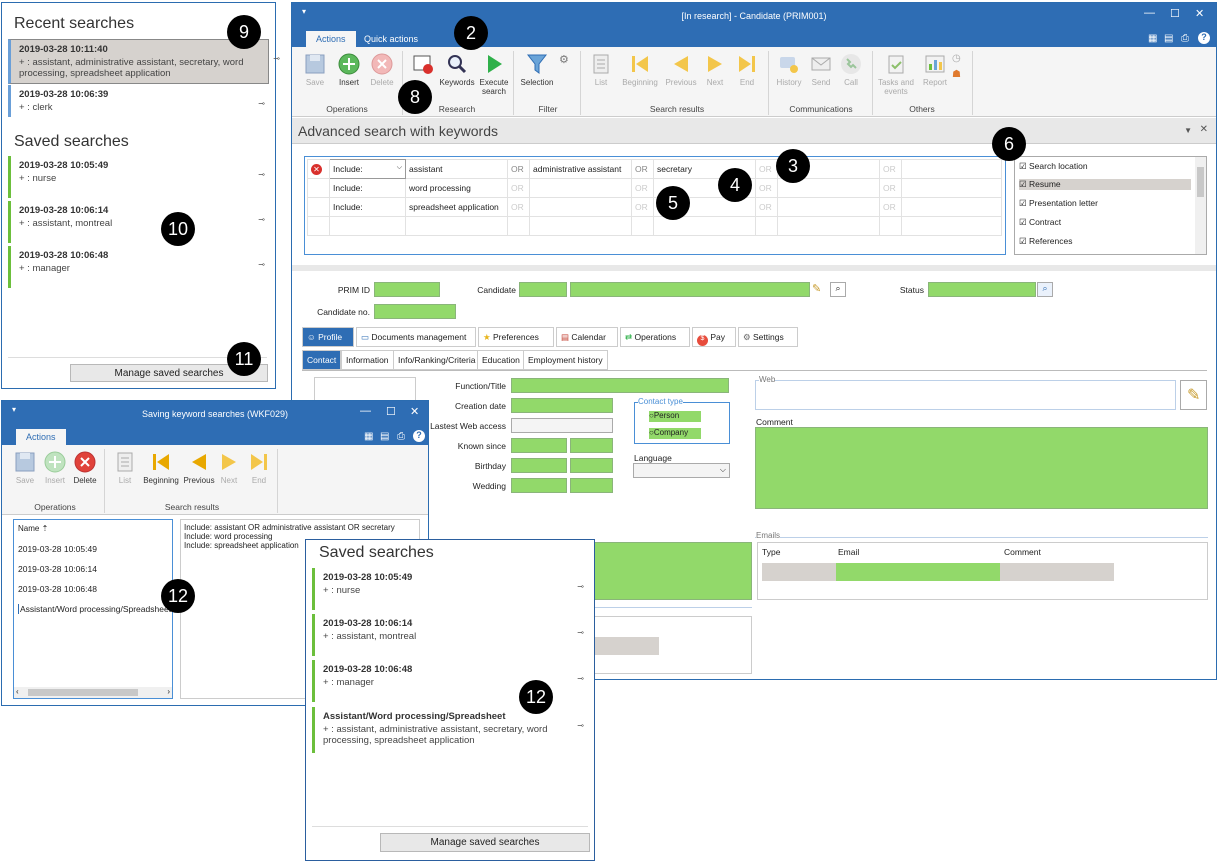  I want to click on tab-pay: $ Pay, so click(714, 337).